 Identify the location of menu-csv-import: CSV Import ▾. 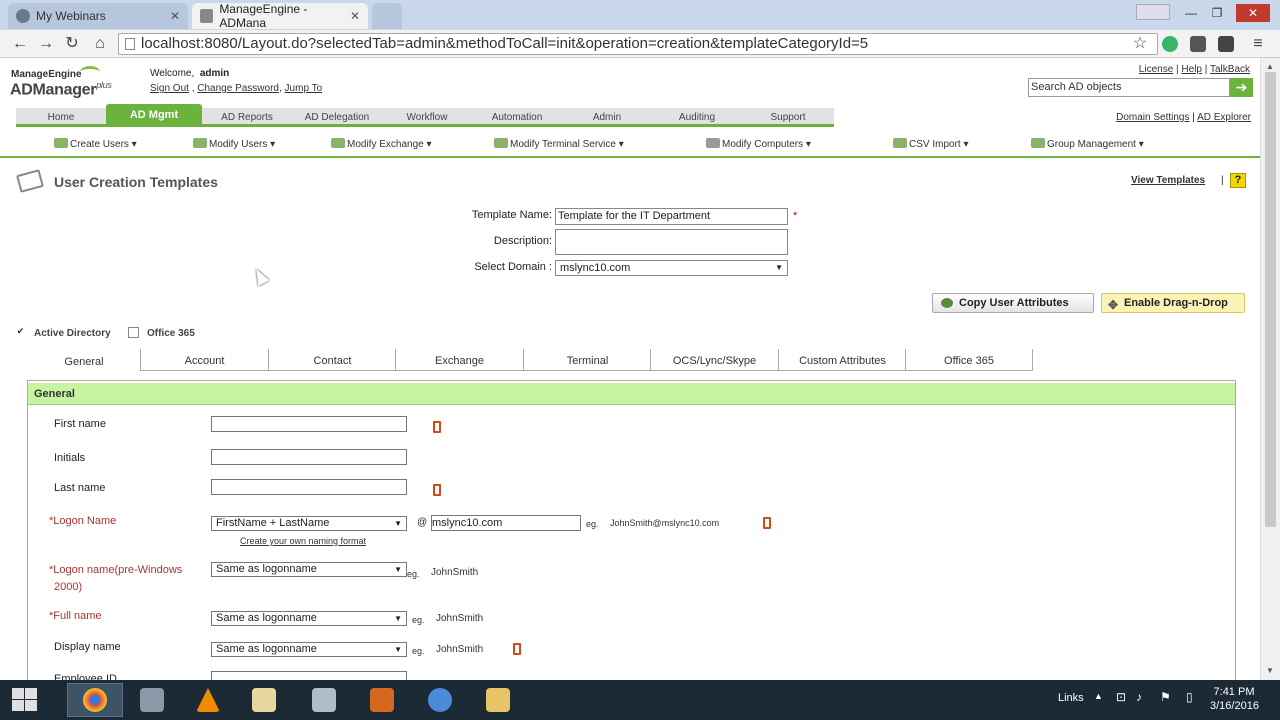
(931, 144).